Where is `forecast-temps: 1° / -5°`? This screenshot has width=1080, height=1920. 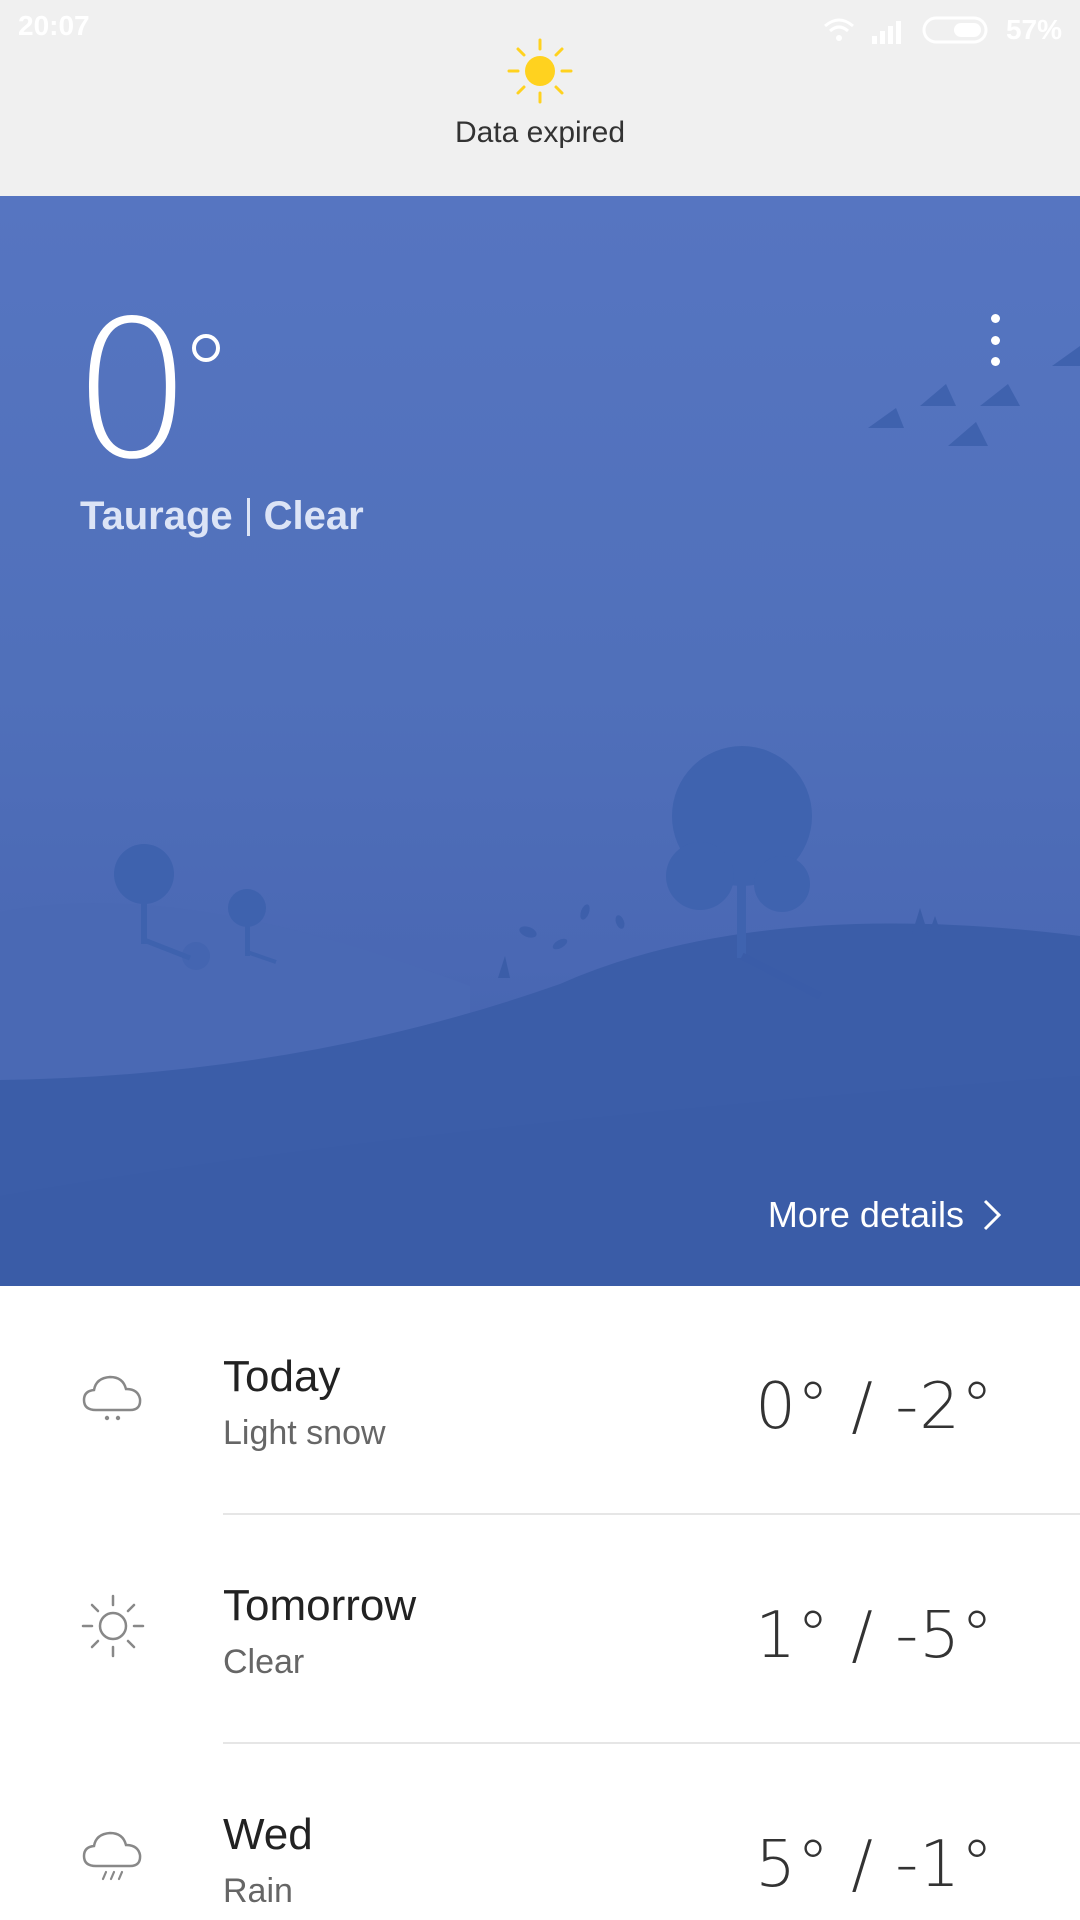
forecast-temps: 1° / -5° is located at coordinates (874, 1636).